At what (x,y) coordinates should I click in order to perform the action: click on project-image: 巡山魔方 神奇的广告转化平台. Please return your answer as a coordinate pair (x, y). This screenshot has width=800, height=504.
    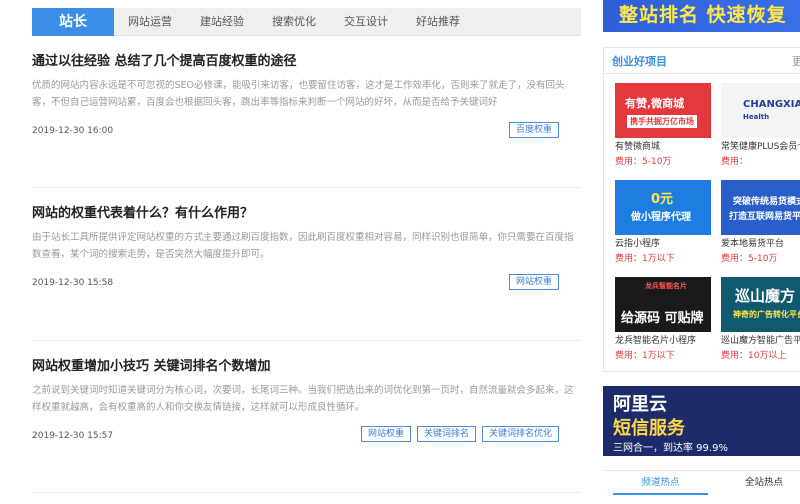
    Looking at the image, I should click on (760, 304).